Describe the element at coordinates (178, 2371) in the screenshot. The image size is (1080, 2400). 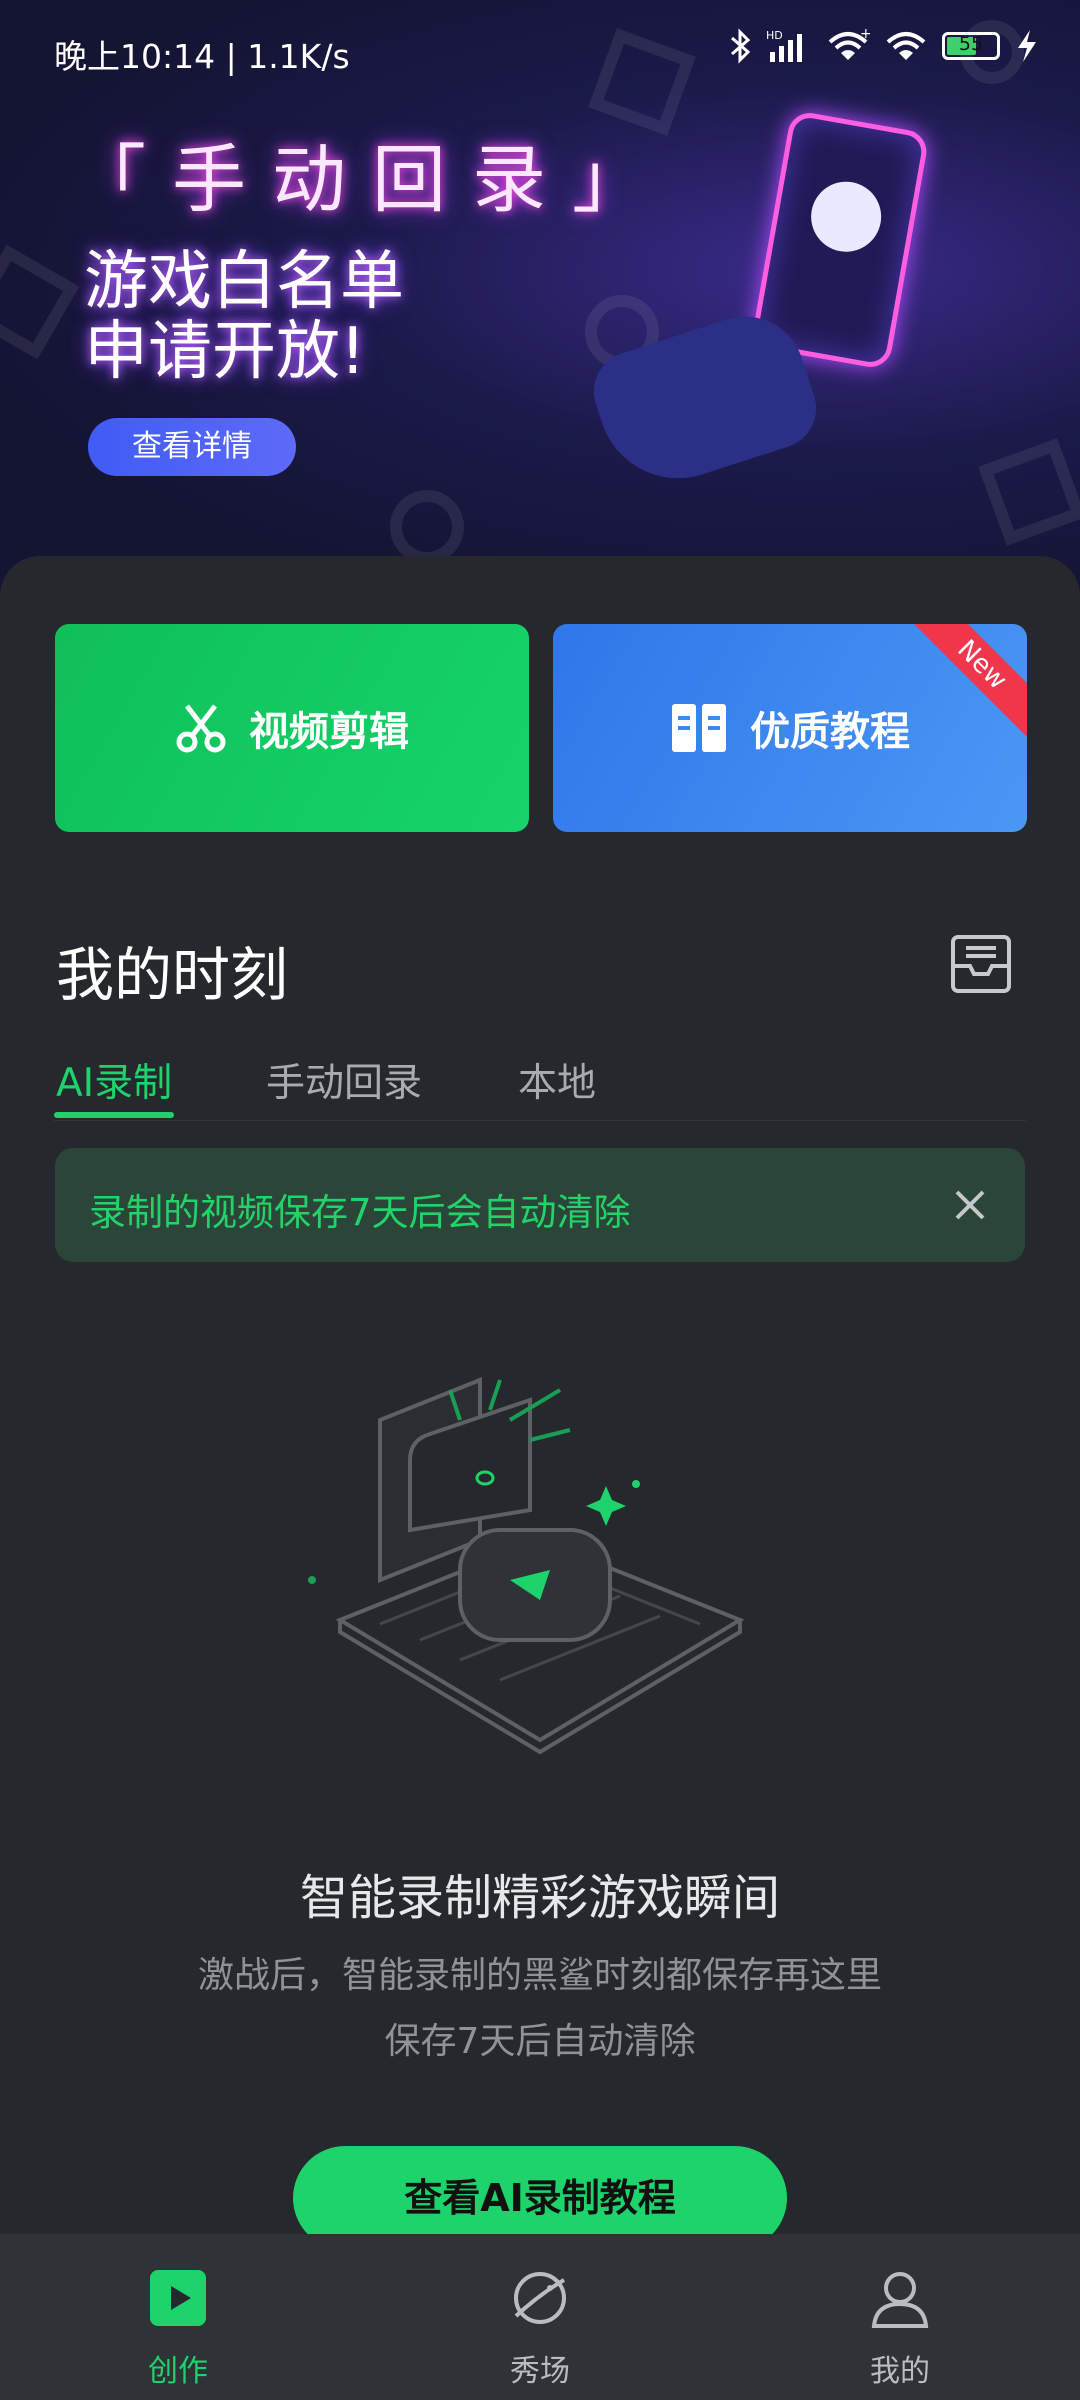
I see `nav-label: 创作` at that location.